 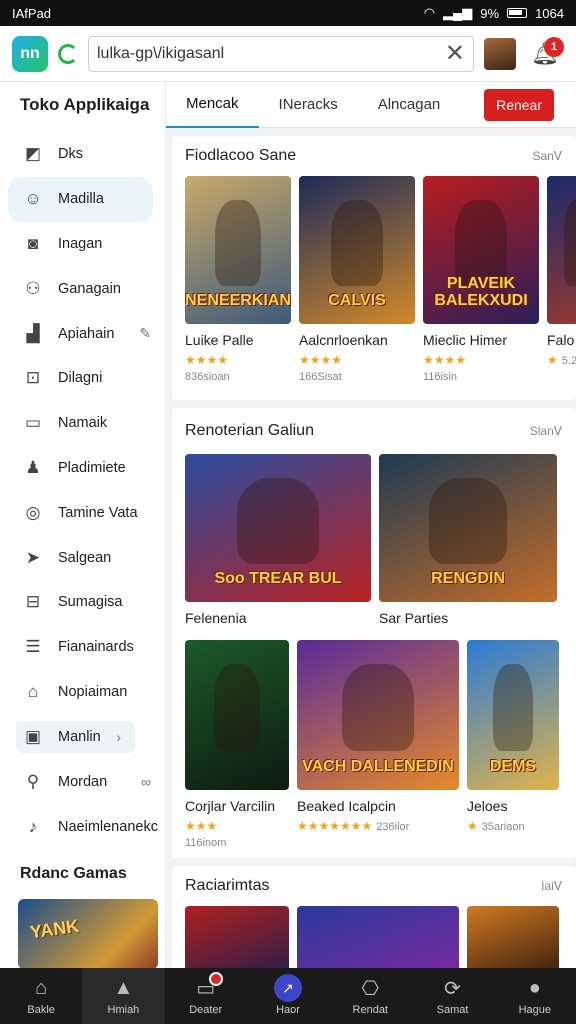 What do you see at coordinates (41, 987) in the screenshot?
I see `home-icon-glyph: ⌂` at bounding box center [41, 987].